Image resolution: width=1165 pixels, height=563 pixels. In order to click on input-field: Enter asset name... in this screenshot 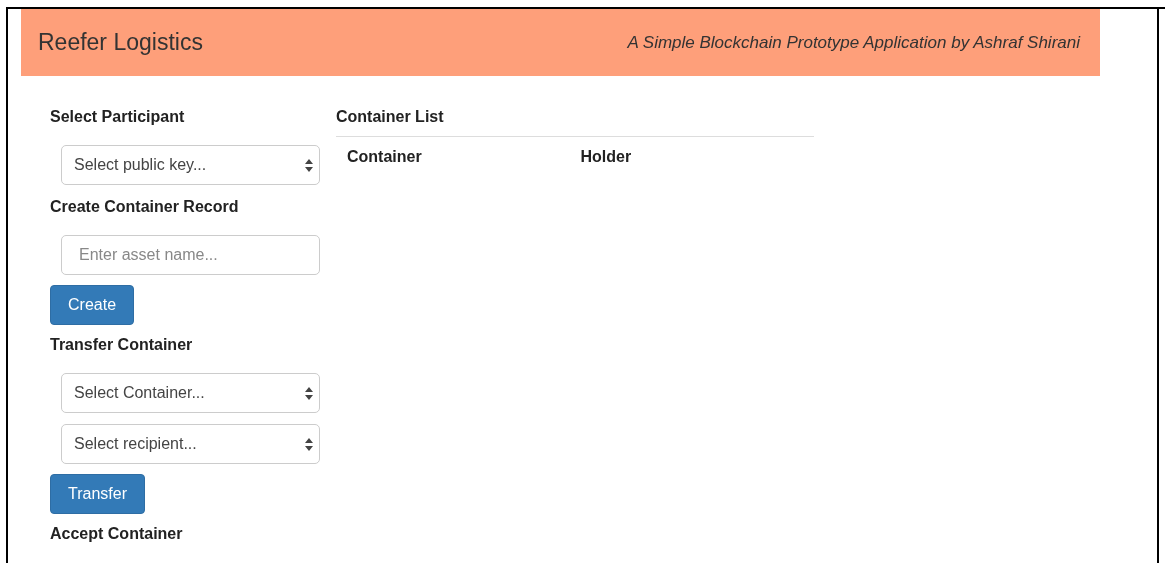, I will do `click(190, 255)`.